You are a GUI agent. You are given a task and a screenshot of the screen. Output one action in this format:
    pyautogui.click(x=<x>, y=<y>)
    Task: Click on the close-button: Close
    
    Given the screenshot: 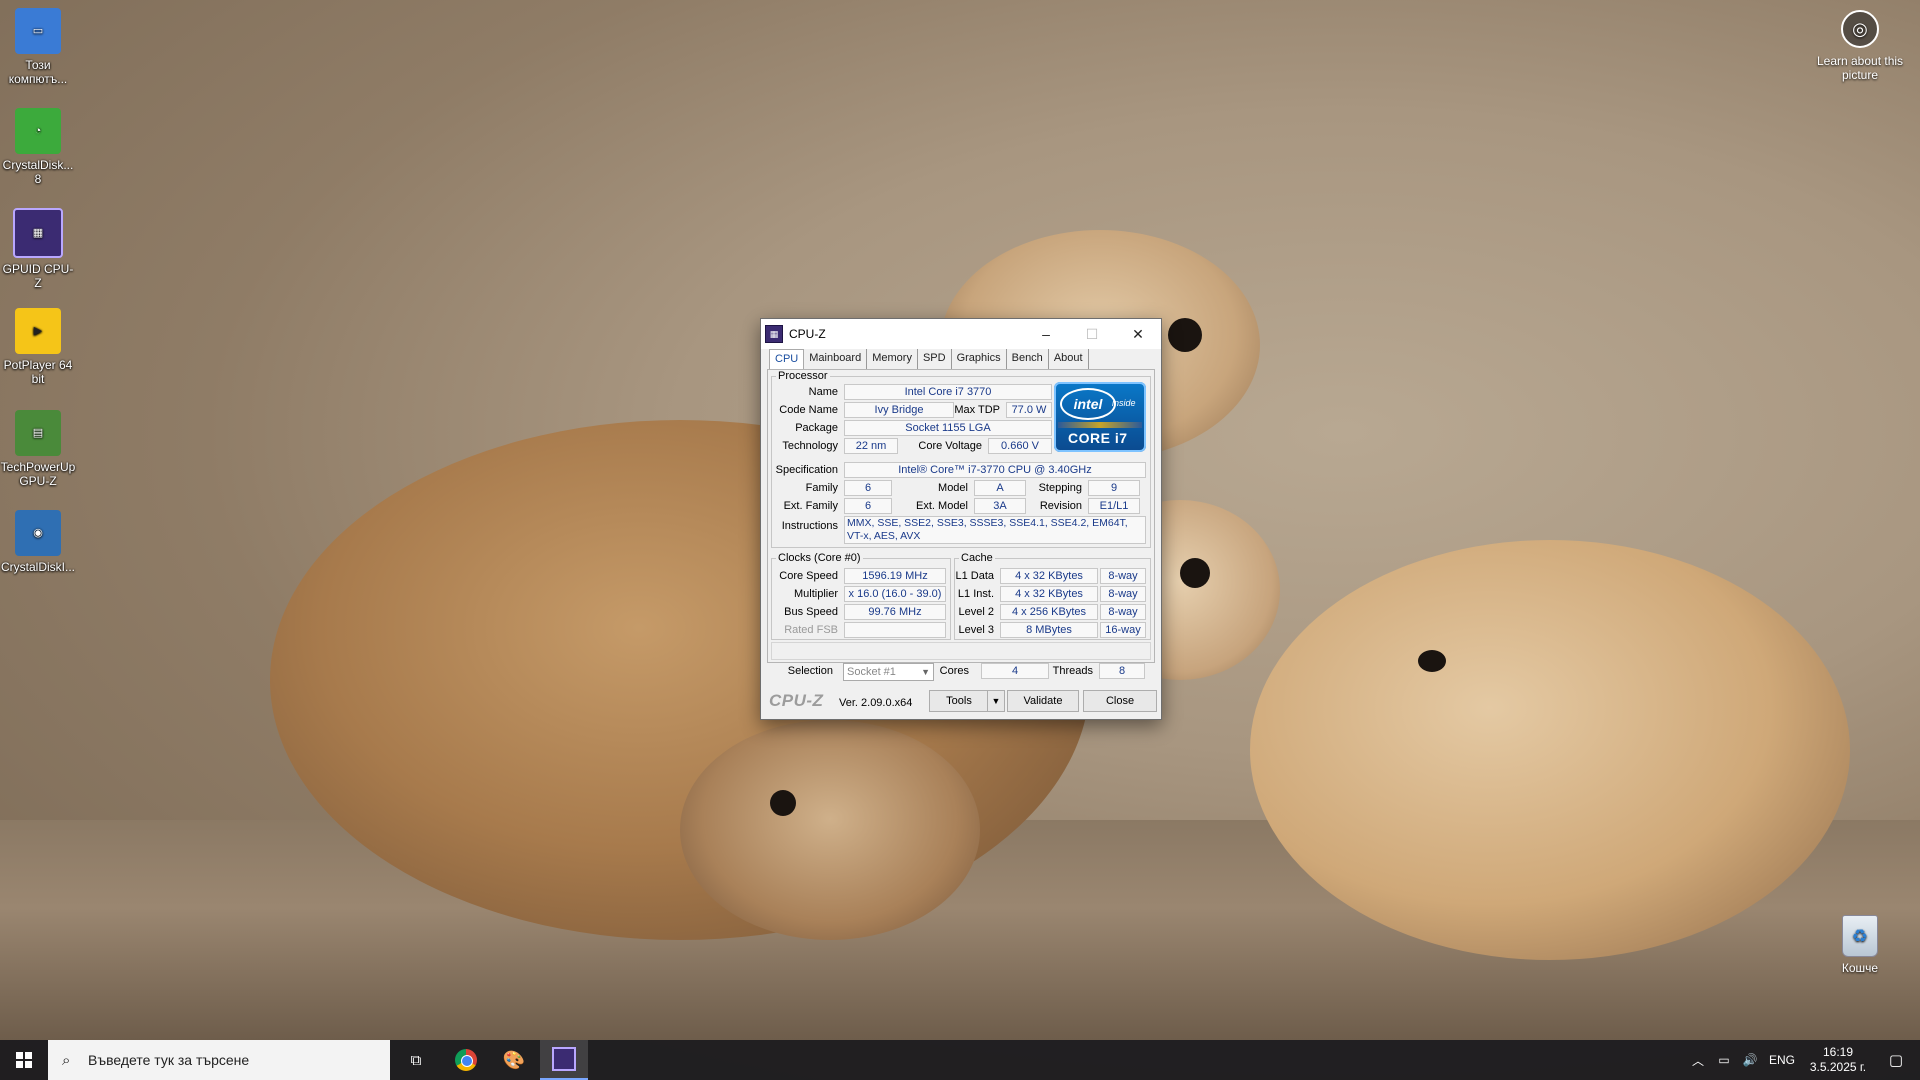 What is the action you would take?
    pyautogui.click(x=1120, y=701)
    